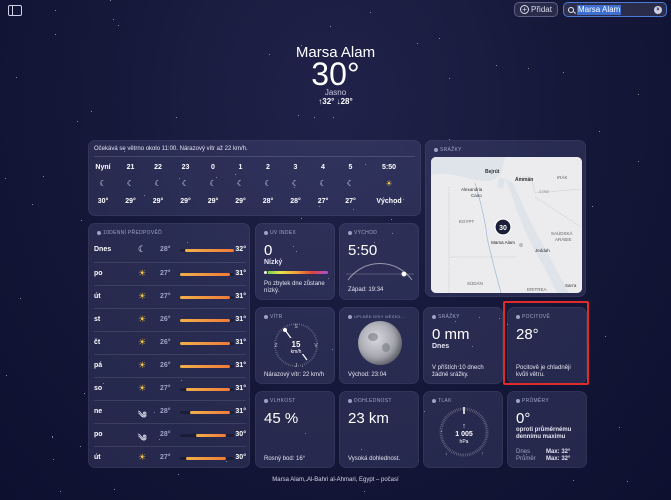 This screenshot has height=500, width=671. What do you see at coordinates (544, 433) in the screenshot?
I see `averages-description: oproti průměrnému dennímu maximu` at bounding box center [544, 433].